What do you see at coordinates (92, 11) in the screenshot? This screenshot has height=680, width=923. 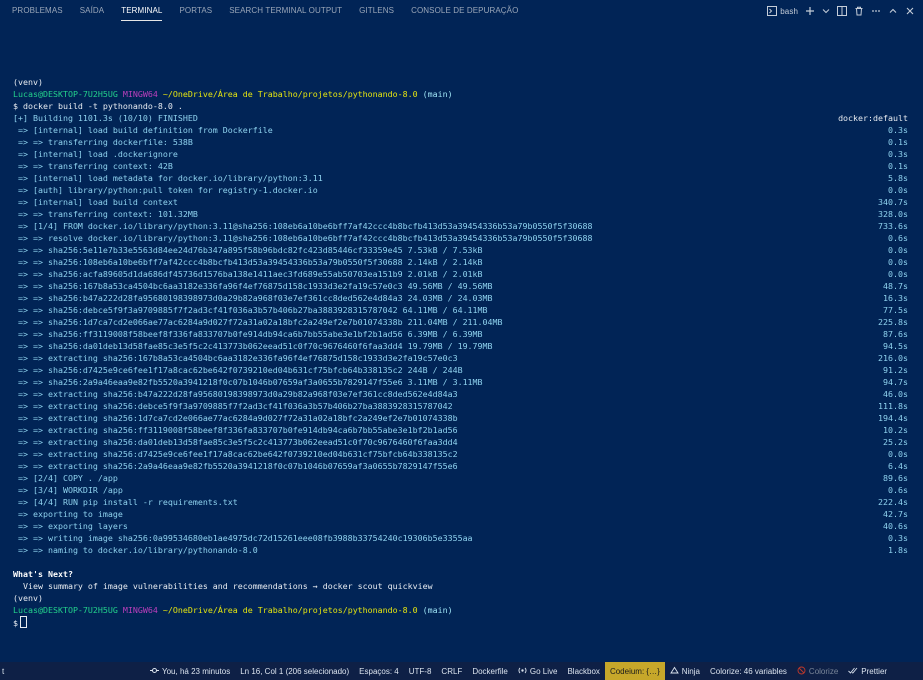 I see `tab-saida: SAÍDA` at bounding box center [92, 11].